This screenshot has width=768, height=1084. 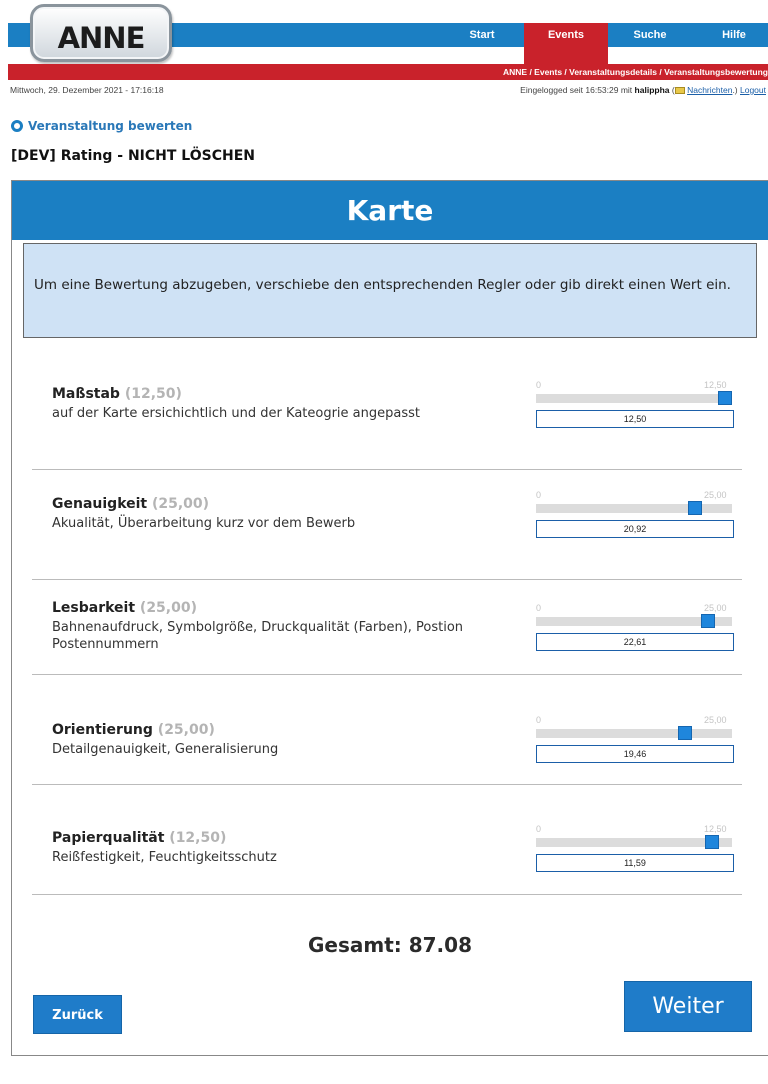 I want to click on nav-tab-hilfe: Hilfe, so click(x=730, y=35).